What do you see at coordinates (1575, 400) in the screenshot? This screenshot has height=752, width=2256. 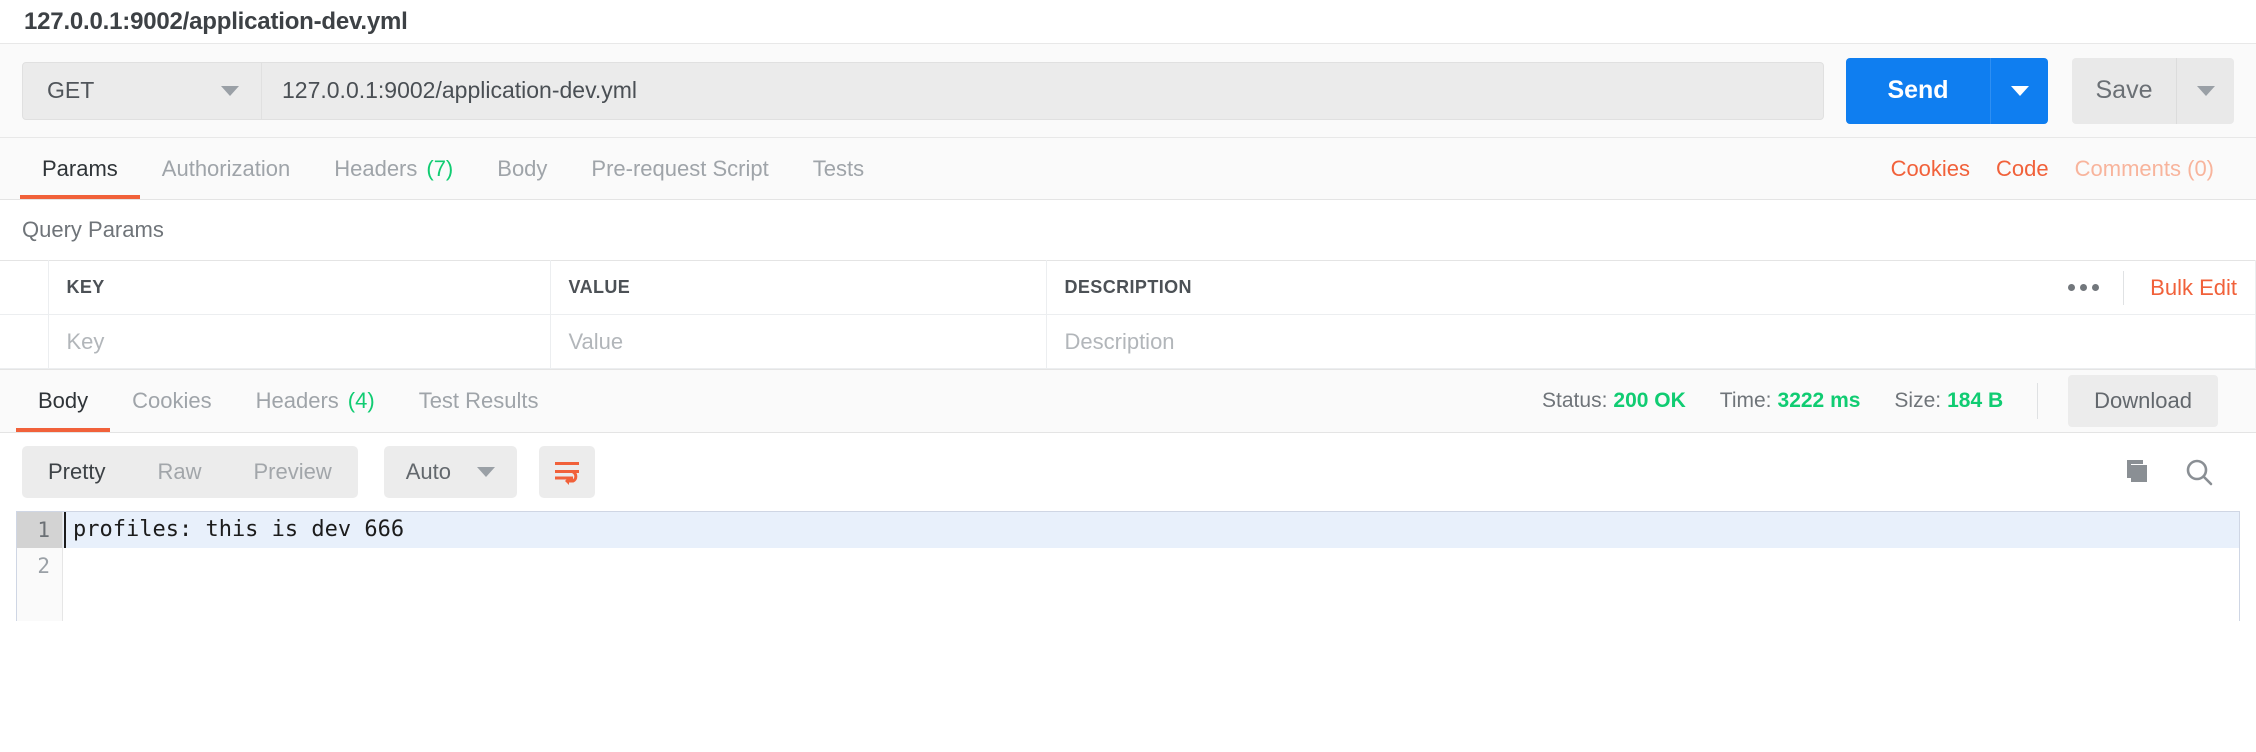 I see `status-label: Status:` at bounding box center [1575, 400].